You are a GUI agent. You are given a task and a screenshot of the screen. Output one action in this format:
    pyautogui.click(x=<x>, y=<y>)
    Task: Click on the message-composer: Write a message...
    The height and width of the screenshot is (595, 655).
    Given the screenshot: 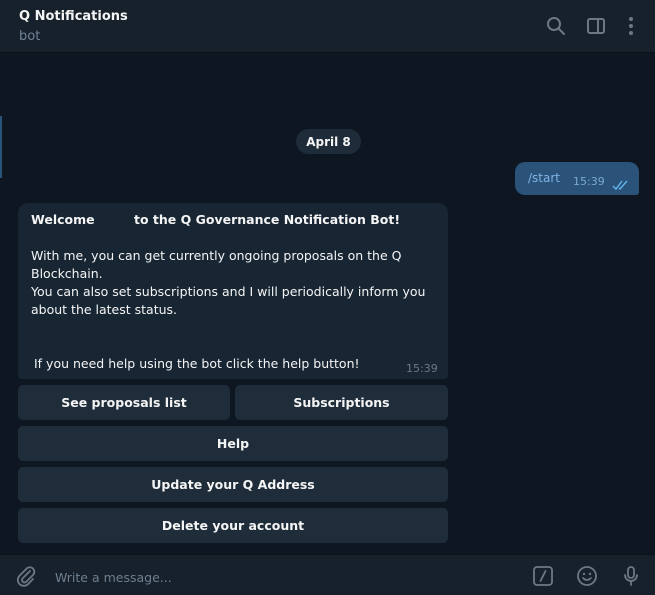 What is the action you would take?
    pyautogui.click(x=327, y=574)
    